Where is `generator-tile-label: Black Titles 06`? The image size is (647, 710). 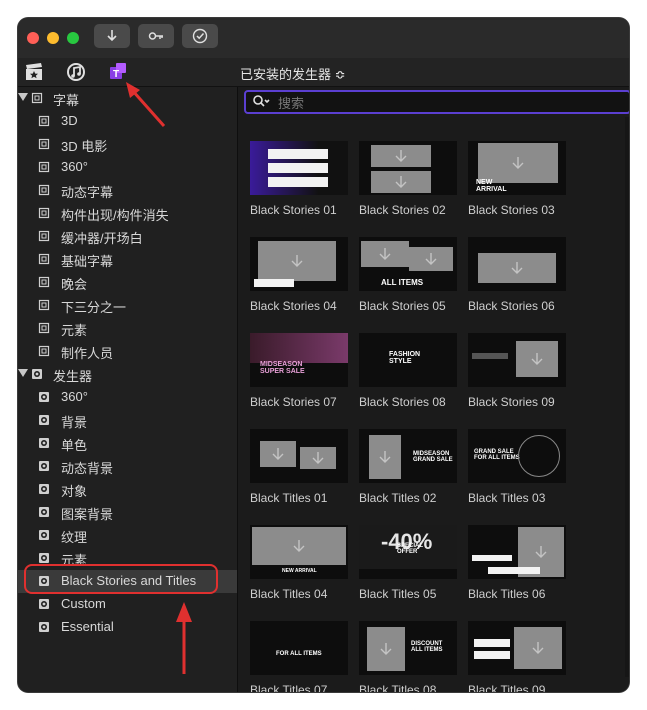 generator-tile-label: Black Titles 06 is located at coordinates (507, 594).